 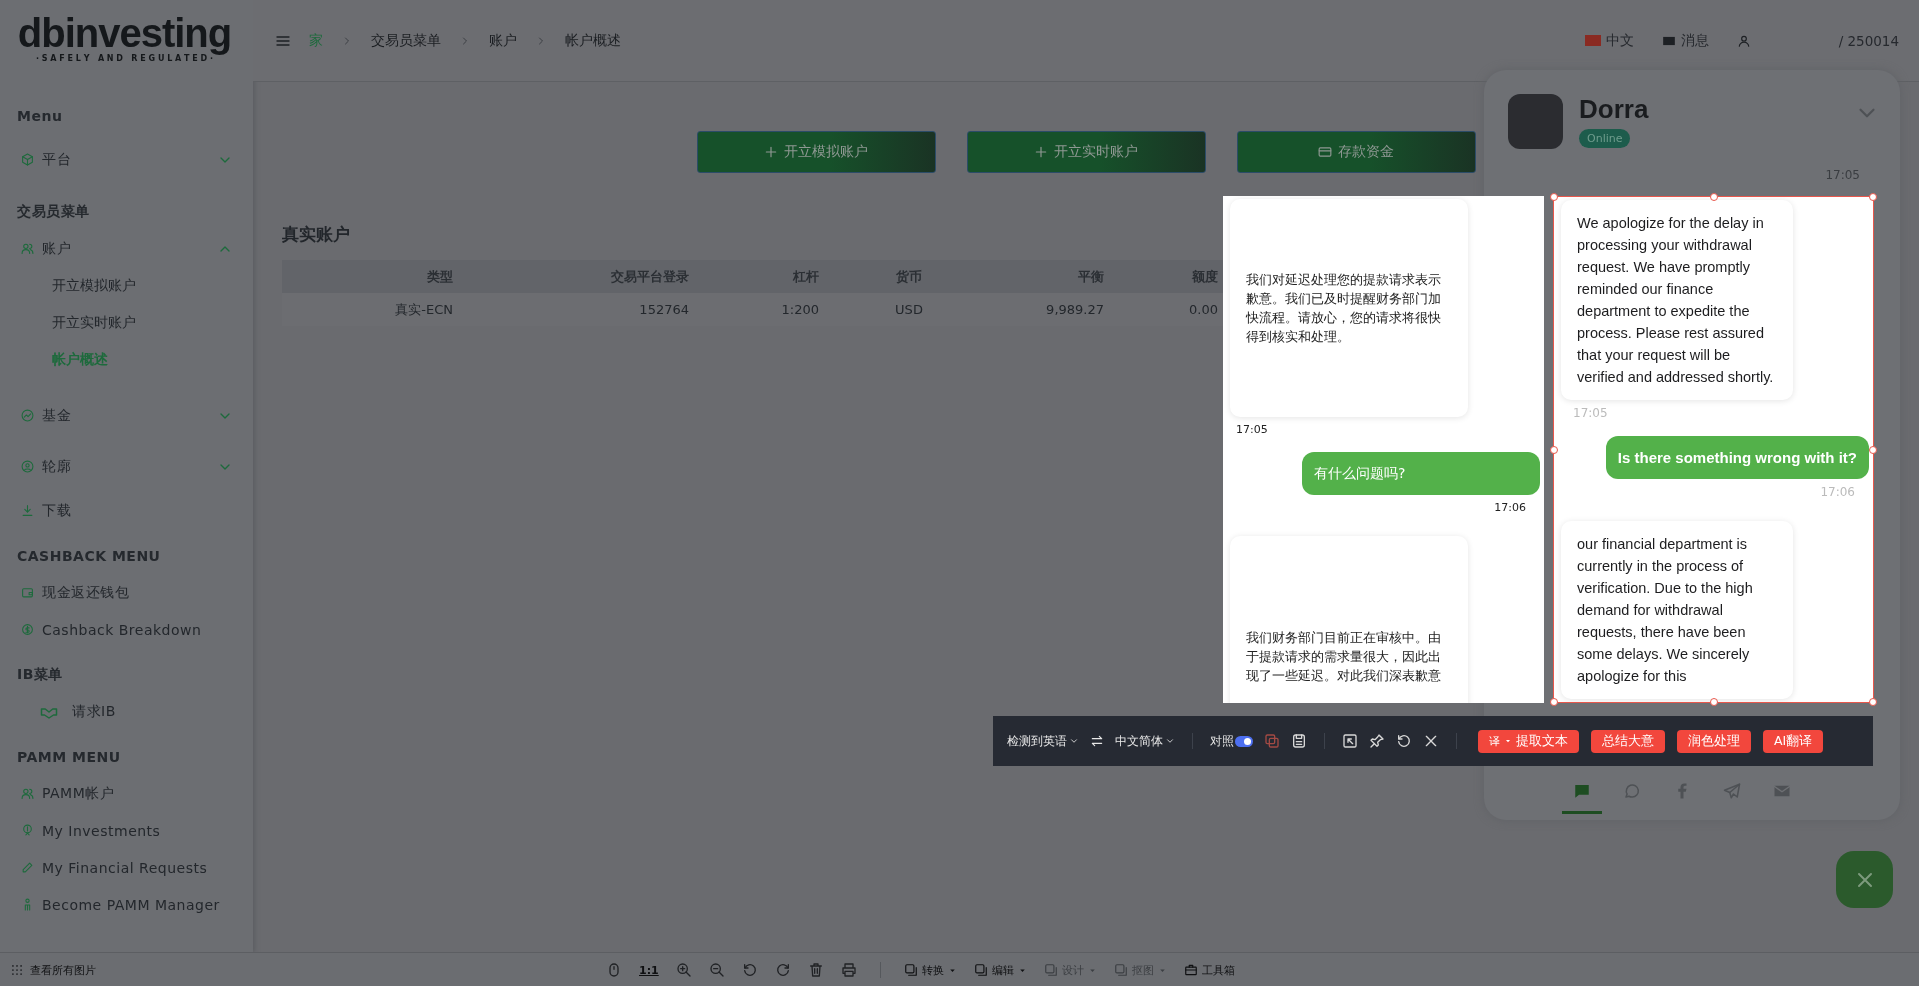 I want to click on user-circle-icon, so click(x=27, y=466).